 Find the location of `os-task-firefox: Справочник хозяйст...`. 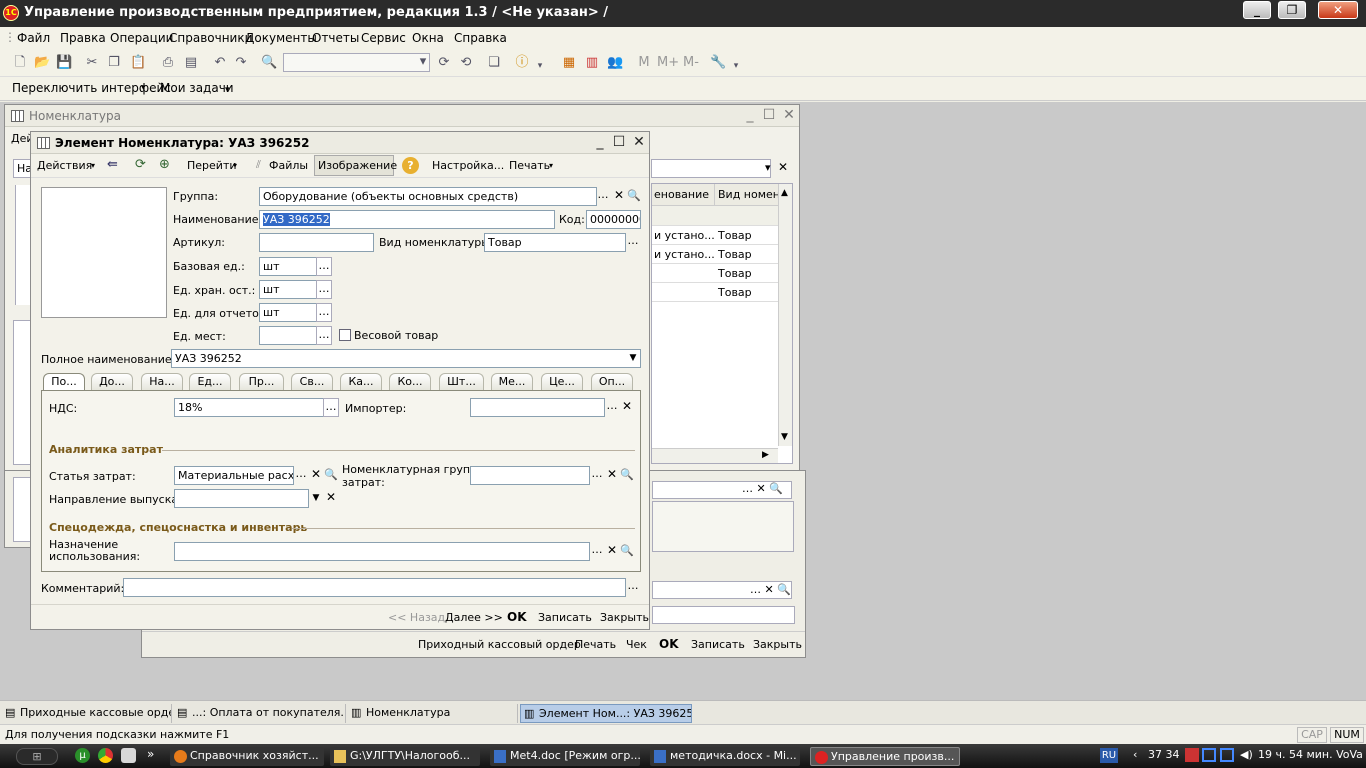

os-task-firefox: Справочник хозяйст... is located at coordinates (247, 756).